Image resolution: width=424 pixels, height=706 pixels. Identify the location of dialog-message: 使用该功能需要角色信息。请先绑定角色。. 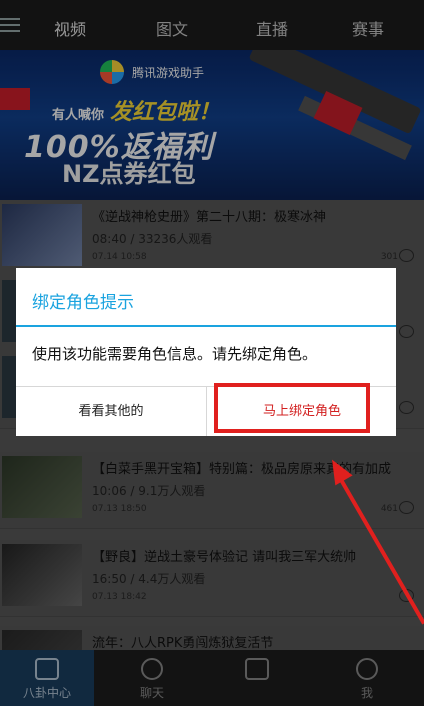
(175, 354).